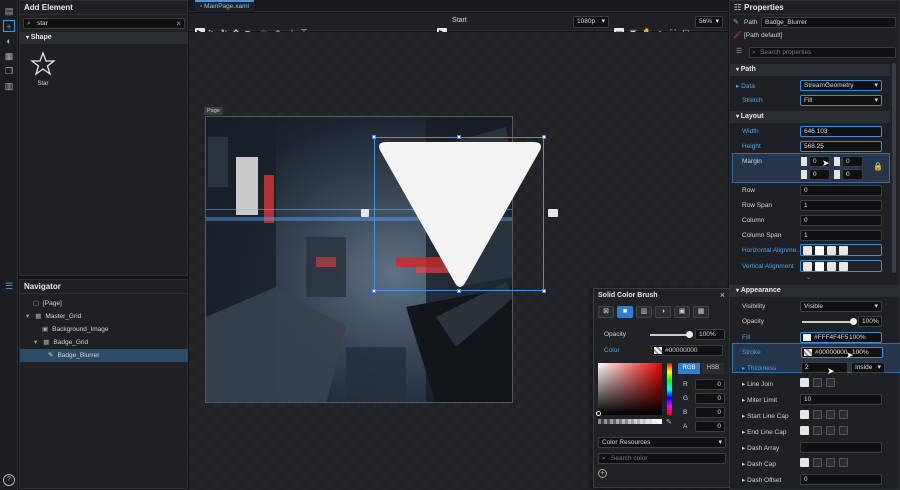 This screenshot has width=900, height=490. I want to click on opacity-thumb, so click(853, 321).